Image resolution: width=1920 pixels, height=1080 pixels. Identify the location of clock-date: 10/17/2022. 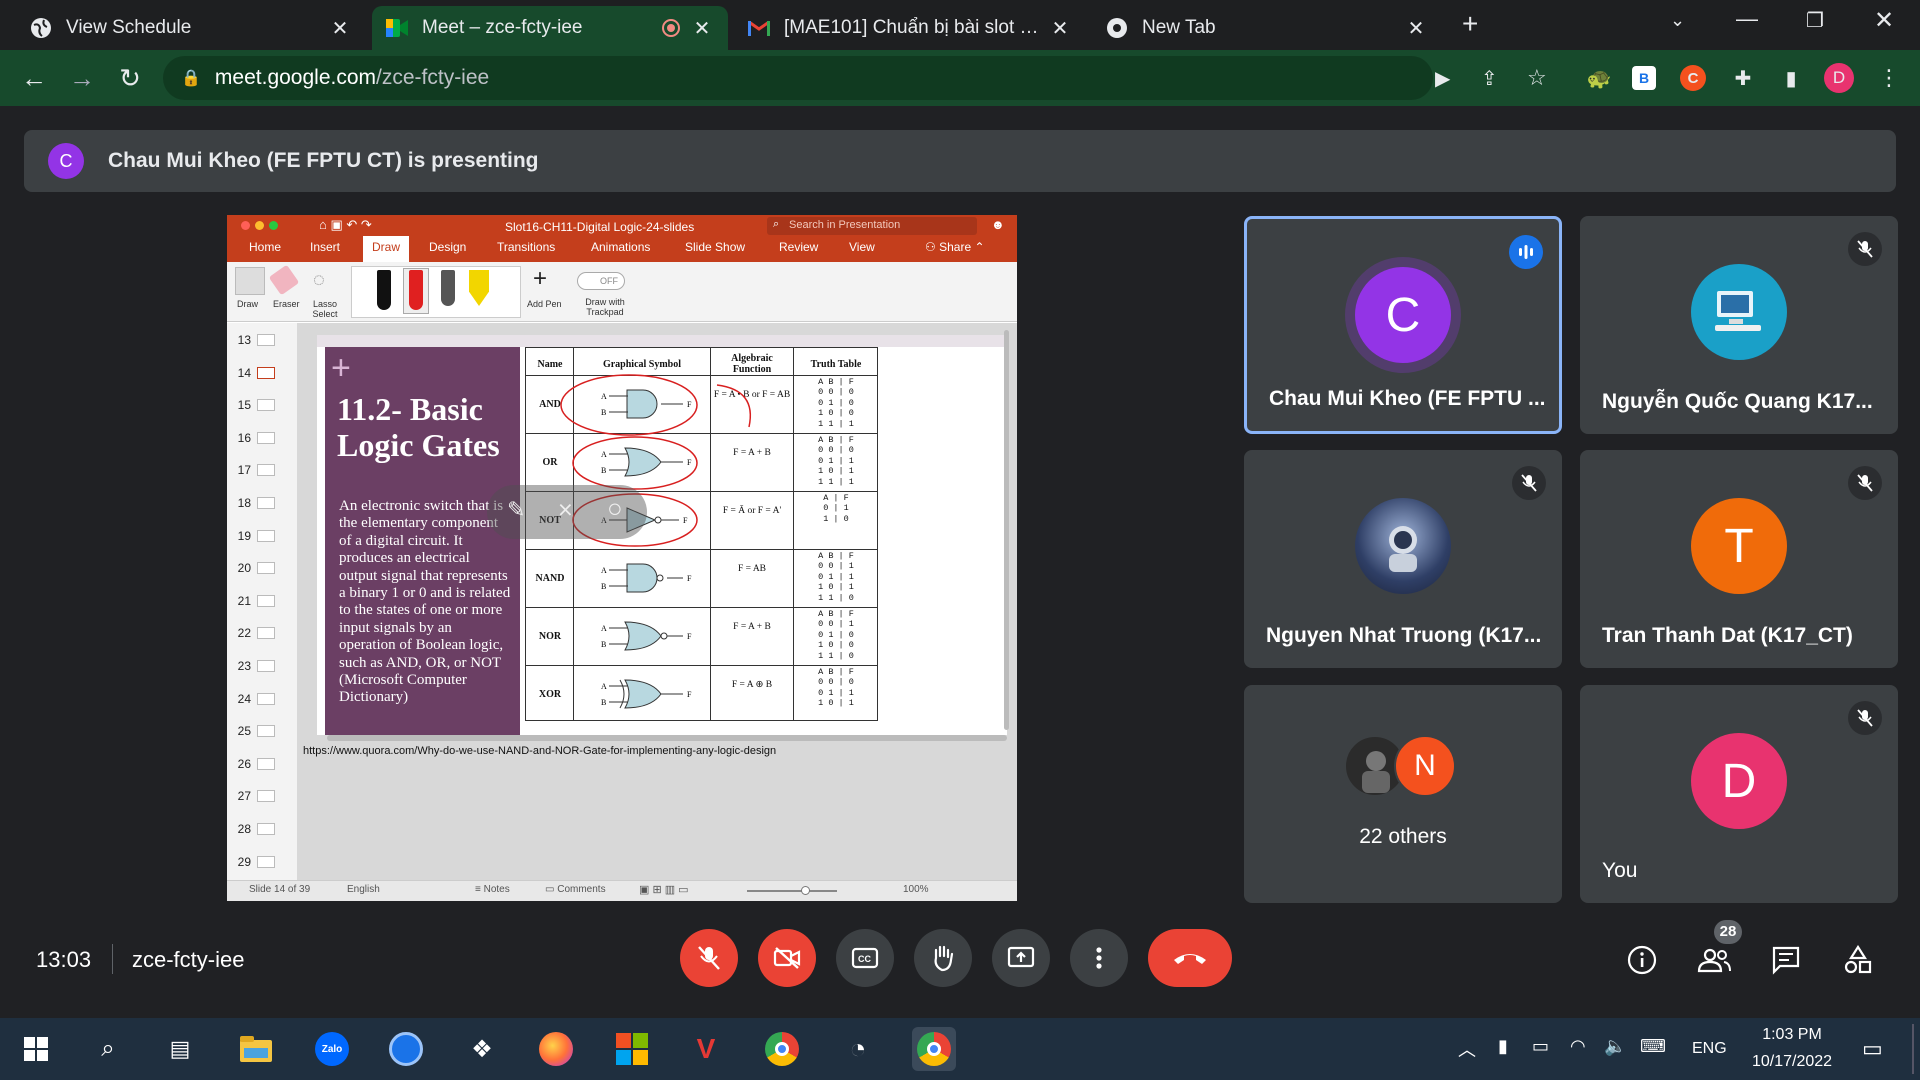
(1792, 1062).